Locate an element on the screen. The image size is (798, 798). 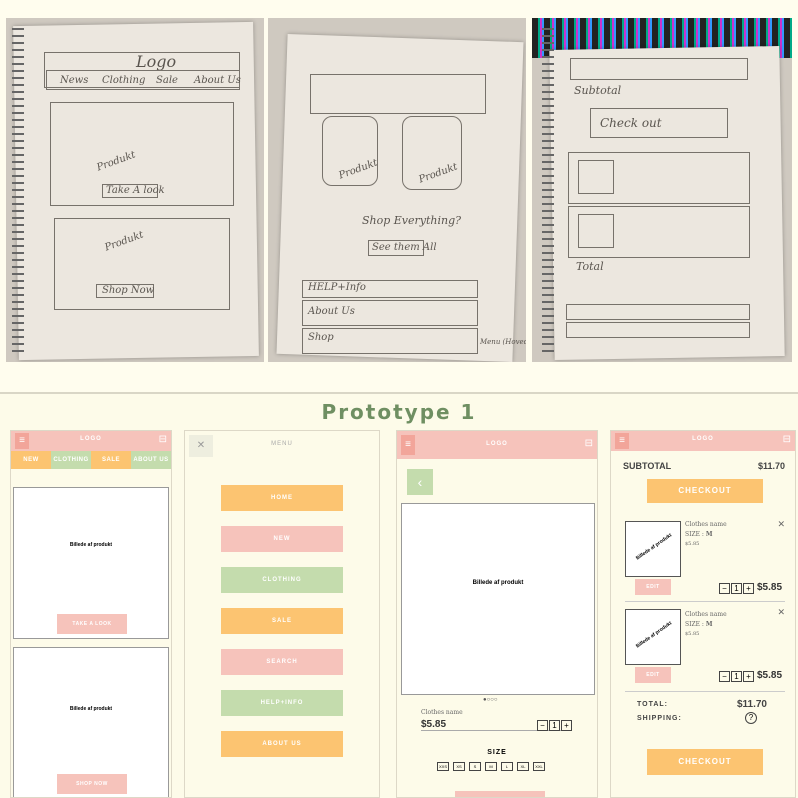
nav-clothing: CLOTHING is located at coordinates (71, 460).